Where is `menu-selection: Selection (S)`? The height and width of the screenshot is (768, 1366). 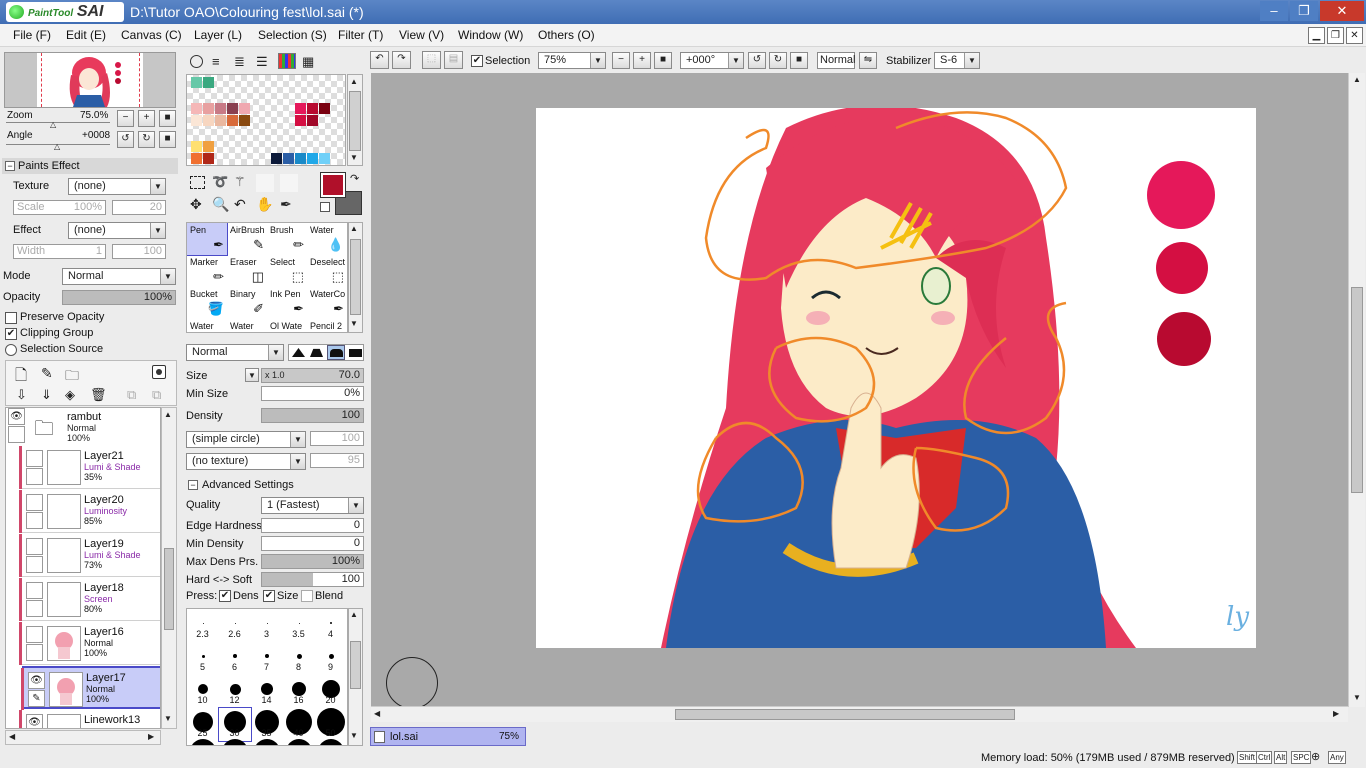
menu-selection: Selection (S) is located at coordinates (292, 35).